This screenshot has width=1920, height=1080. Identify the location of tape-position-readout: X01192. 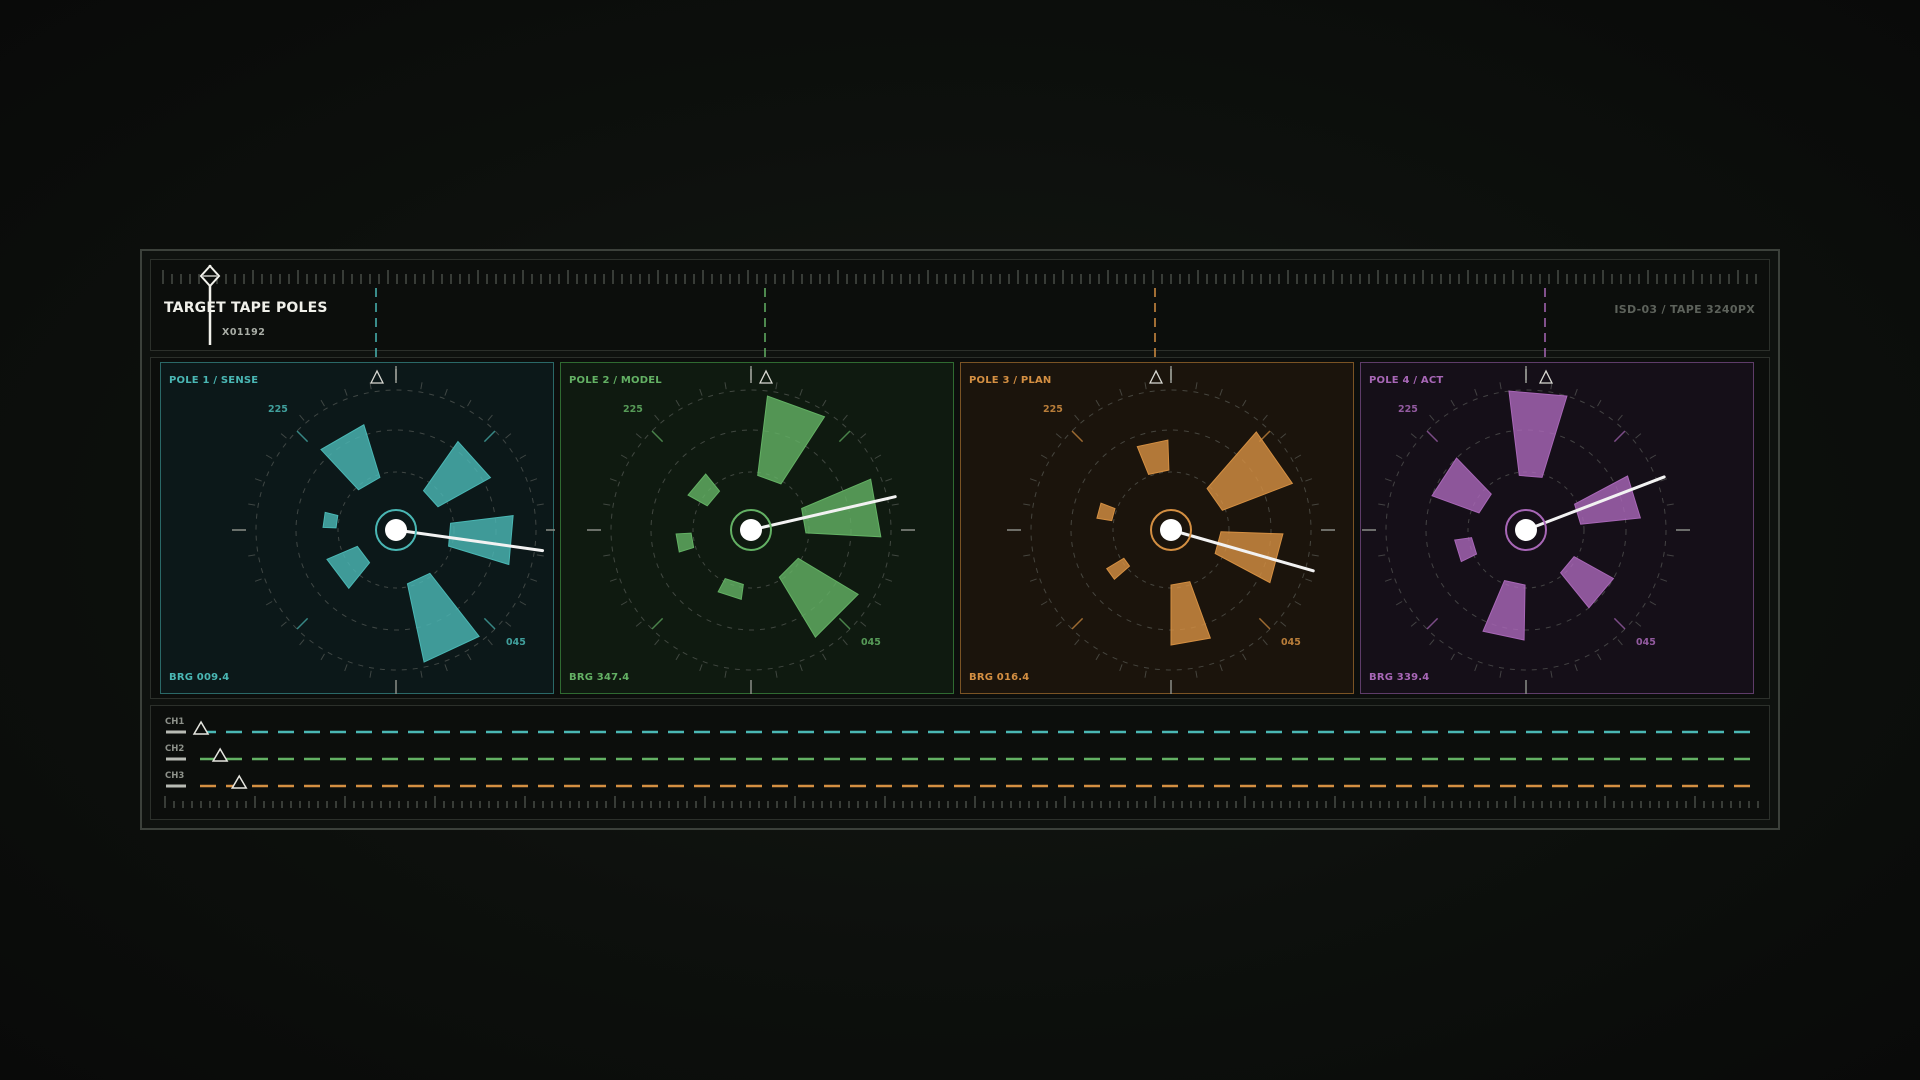
(244, 332).